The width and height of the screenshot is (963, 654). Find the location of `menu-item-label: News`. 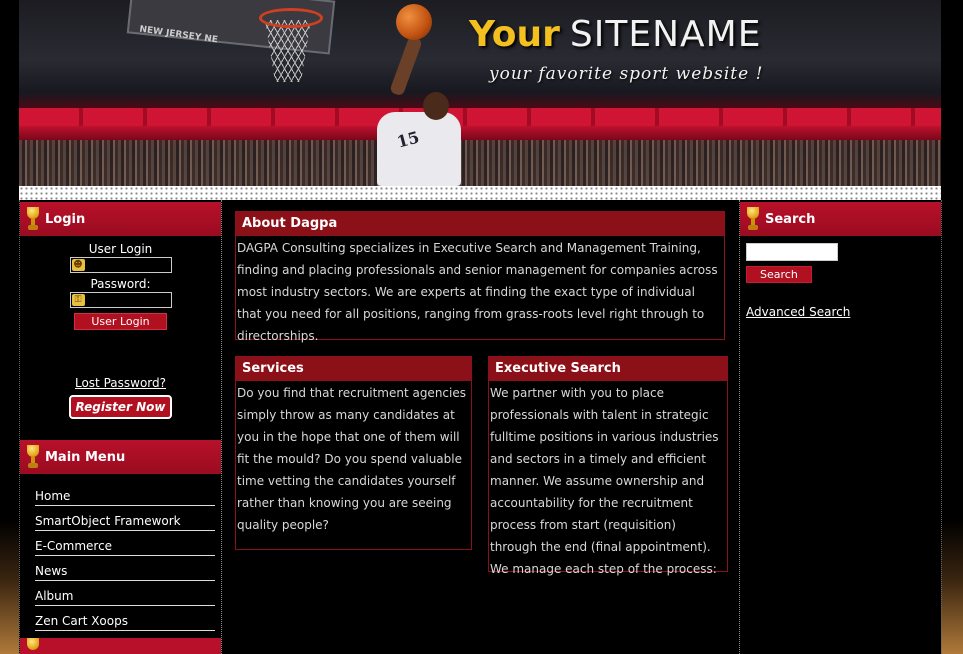

menu-item-label: News is located at coordinates (51, 571).